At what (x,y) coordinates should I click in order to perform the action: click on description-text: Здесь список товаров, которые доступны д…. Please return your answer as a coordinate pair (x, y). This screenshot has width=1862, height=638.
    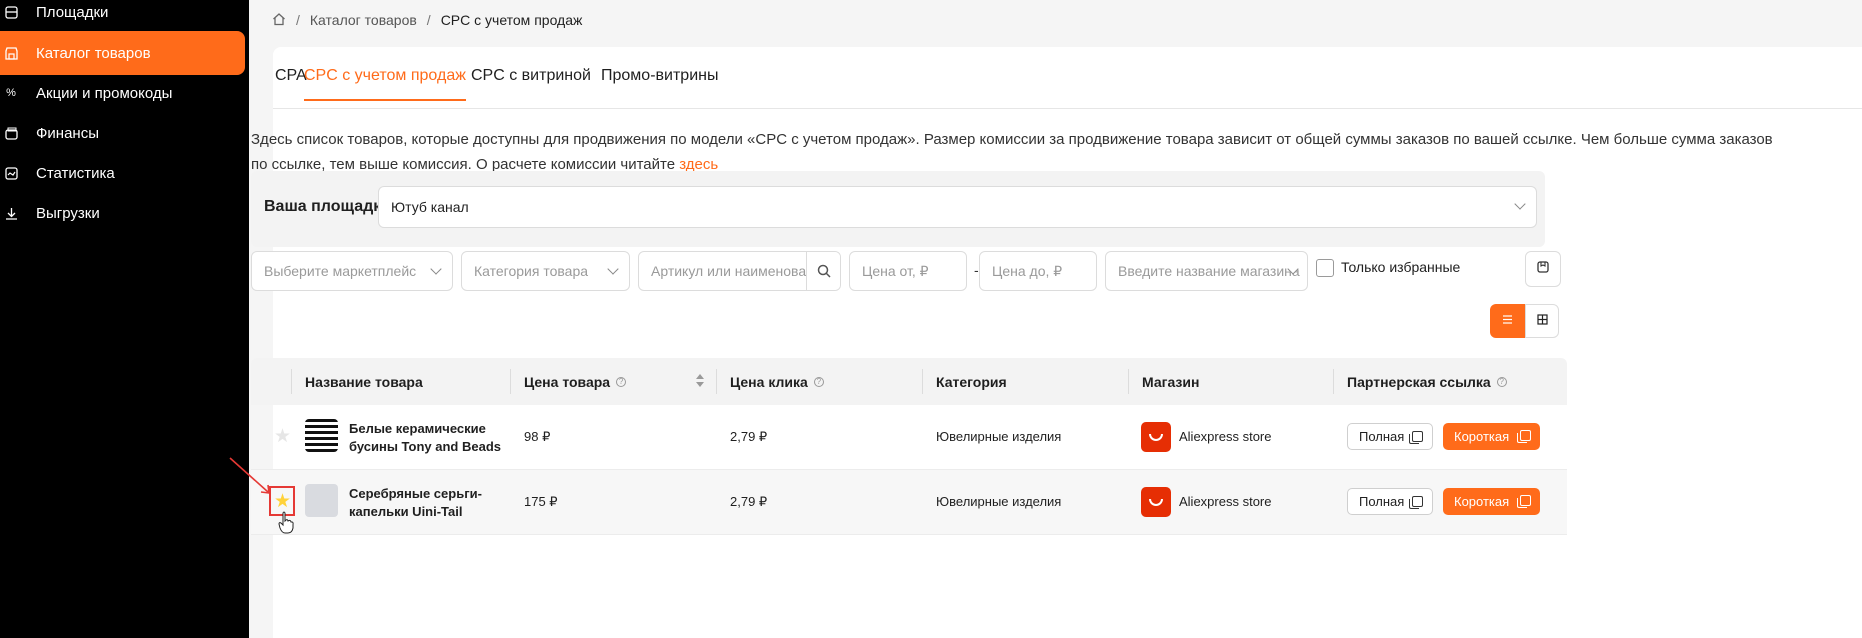
    Looking at the image, I should click on (1012, 152).